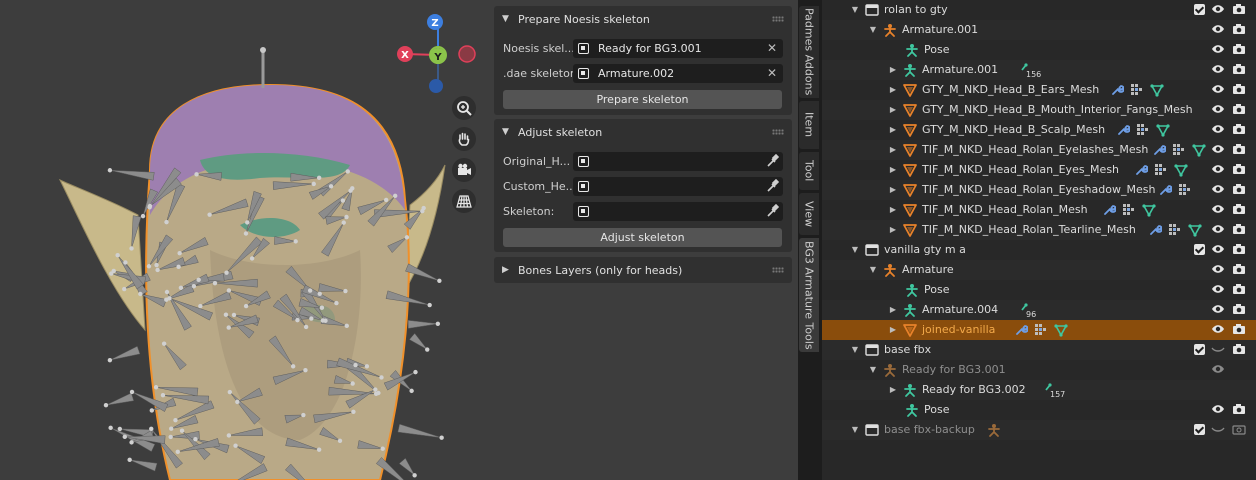  Describe the element at coordinates (1039, 390) in the screenshot. I see `outliner-object-row: ▶ Ready for BG3.002 157` at that location.